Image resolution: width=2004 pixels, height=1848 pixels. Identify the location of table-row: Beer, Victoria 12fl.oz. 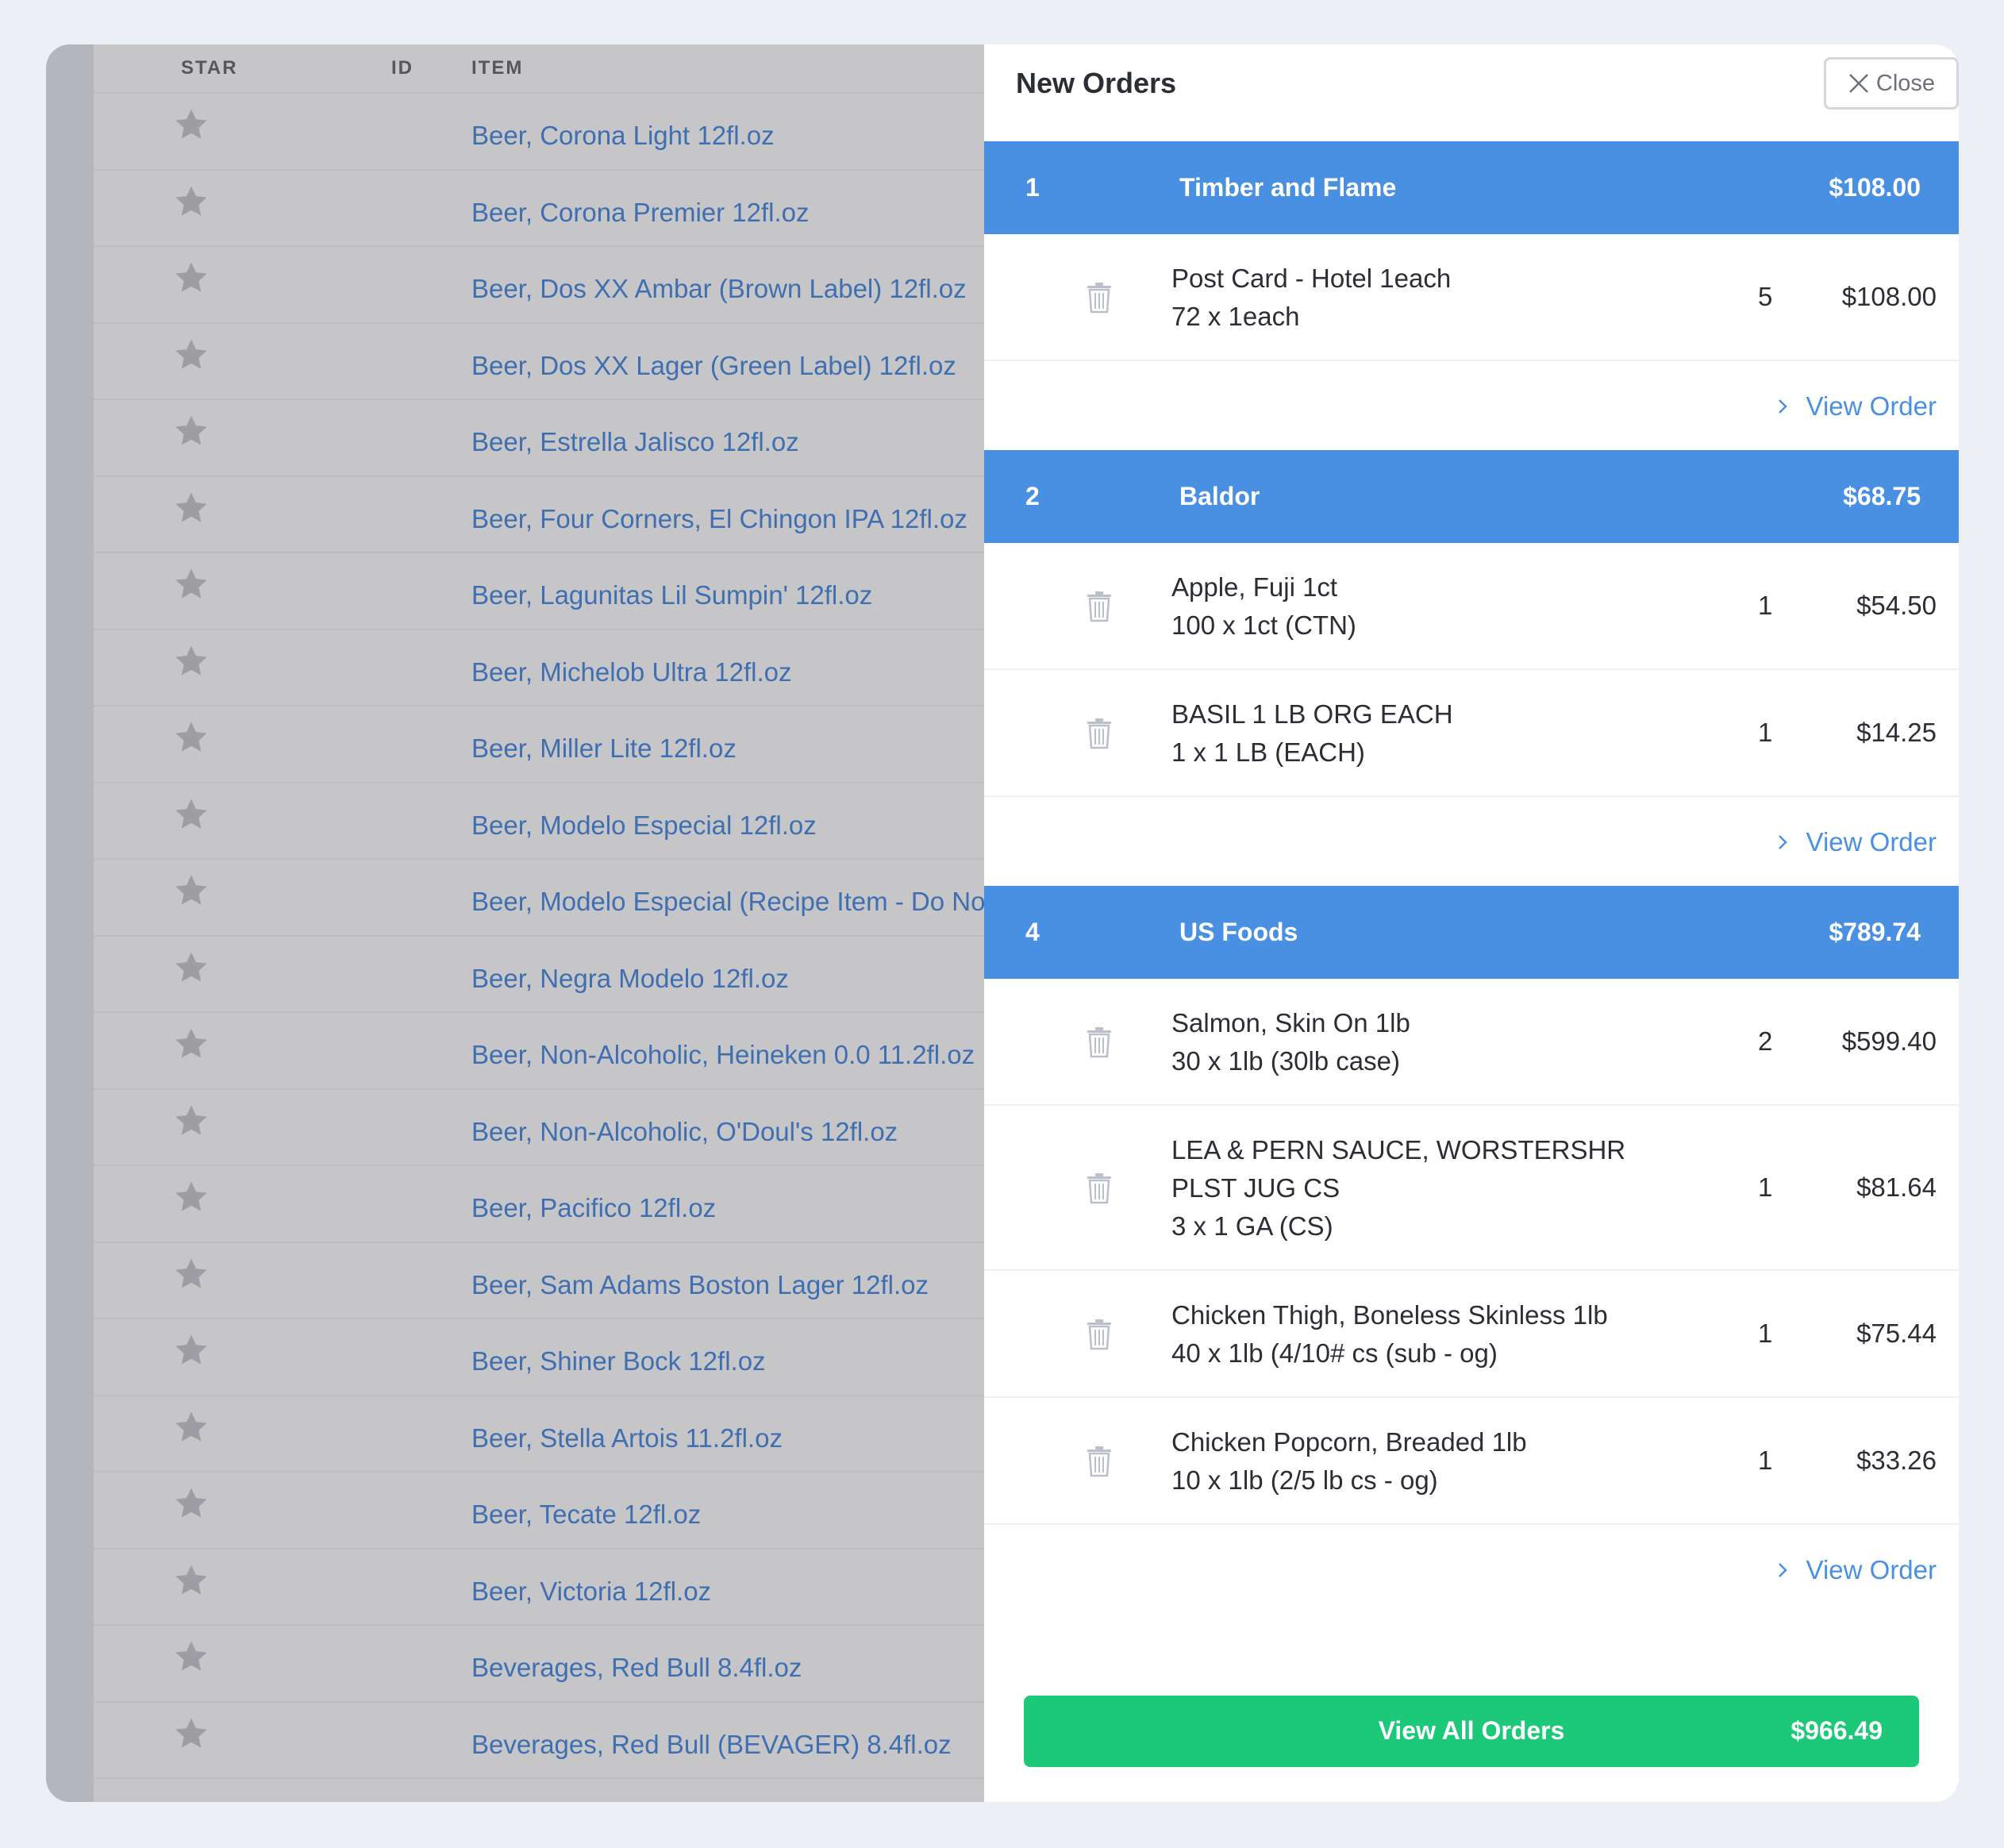
(563, 1588).